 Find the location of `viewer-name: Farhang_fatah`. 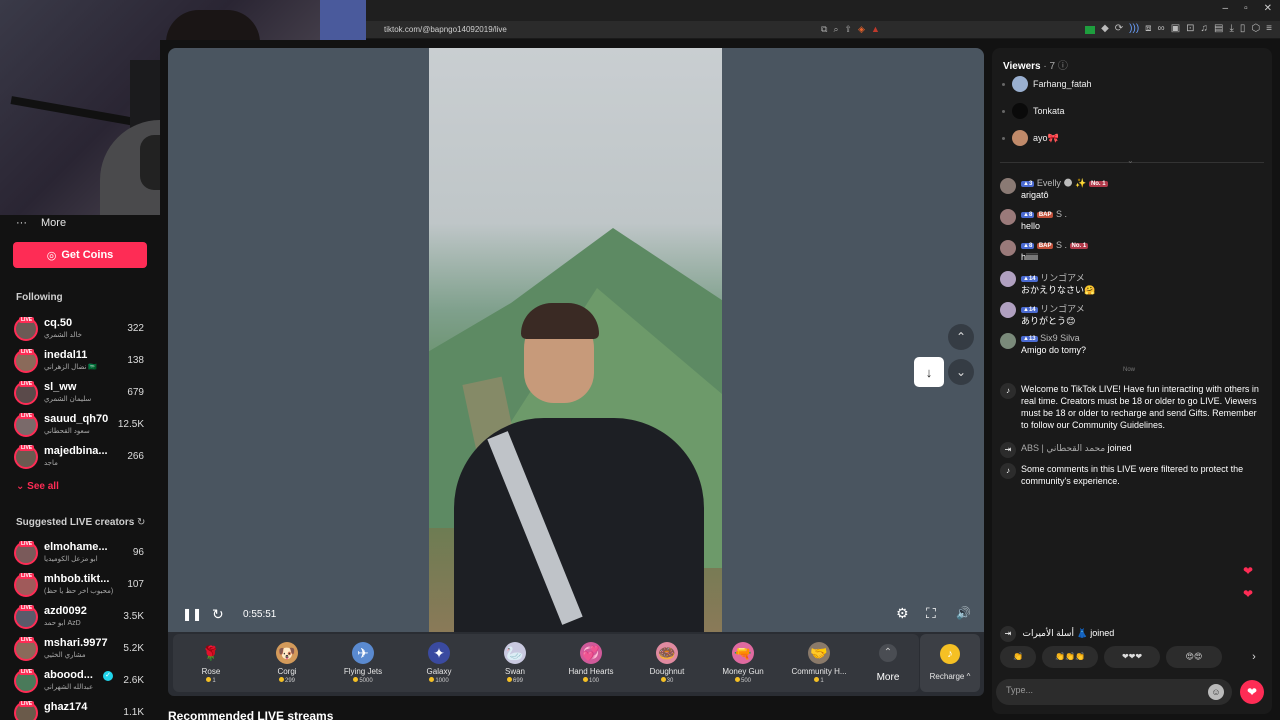

viewer-name: Farhang_fatah is located at coordinates (1062, 84).